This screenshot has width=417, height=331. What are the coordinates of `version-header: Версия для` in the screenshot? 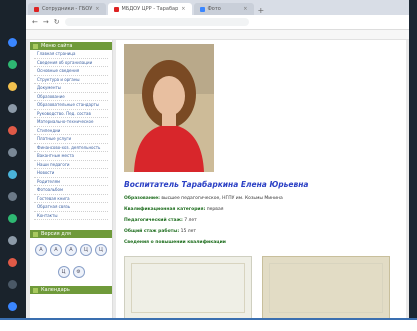 It's located at (71, 234).